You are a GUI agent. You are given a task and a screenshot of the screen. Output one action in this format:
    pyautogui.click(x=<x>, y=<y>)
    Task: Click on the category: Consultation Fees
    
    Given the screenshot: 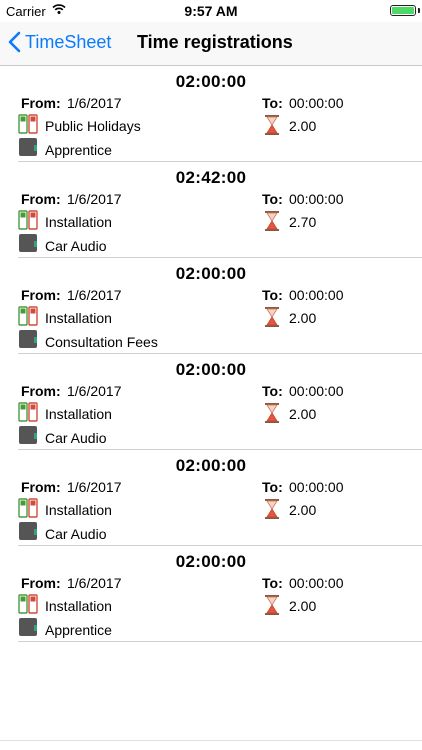 What is the action you would take?
    pyautogui.click(x=101, y=342)
    